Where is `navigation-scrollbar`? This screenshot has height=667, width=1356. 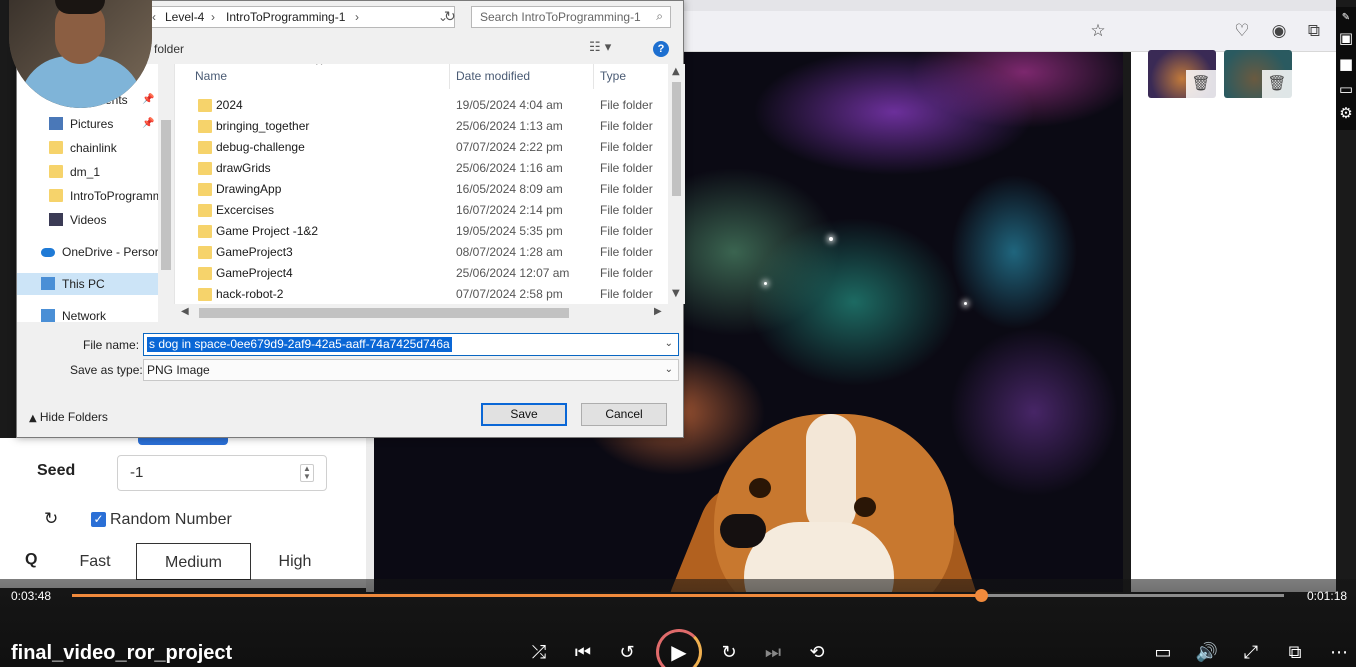
navigation-scrollbar is located at coordinates (166, 193).